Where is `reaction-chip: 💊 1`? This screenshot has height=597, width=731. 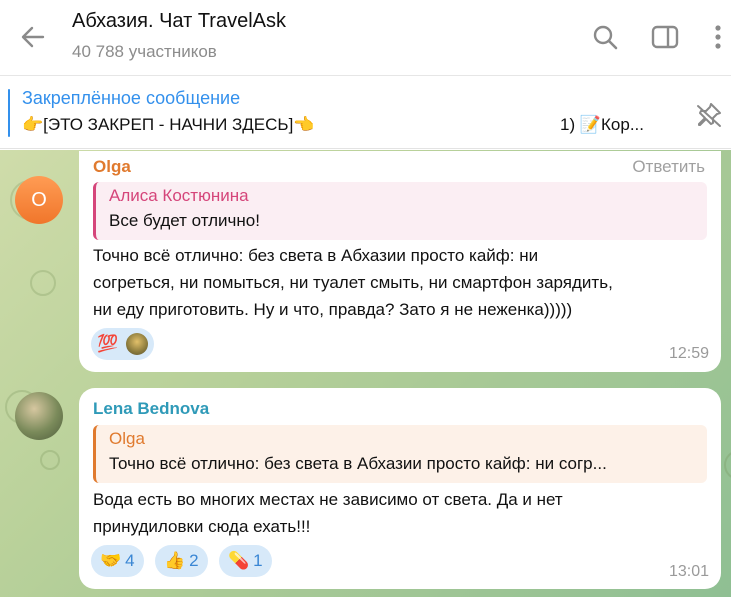
reaction-chip: 💊 1 is located at coordinates (245, 561).